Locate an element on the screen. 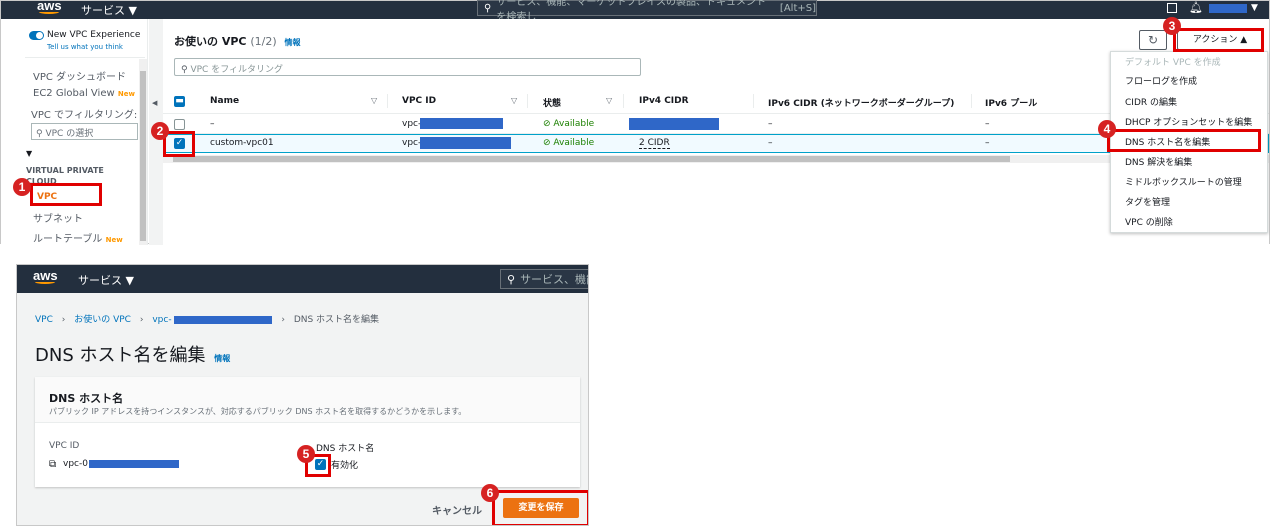  collapse-sidebar-icon: ◀ is located at coordinates (154, 103).